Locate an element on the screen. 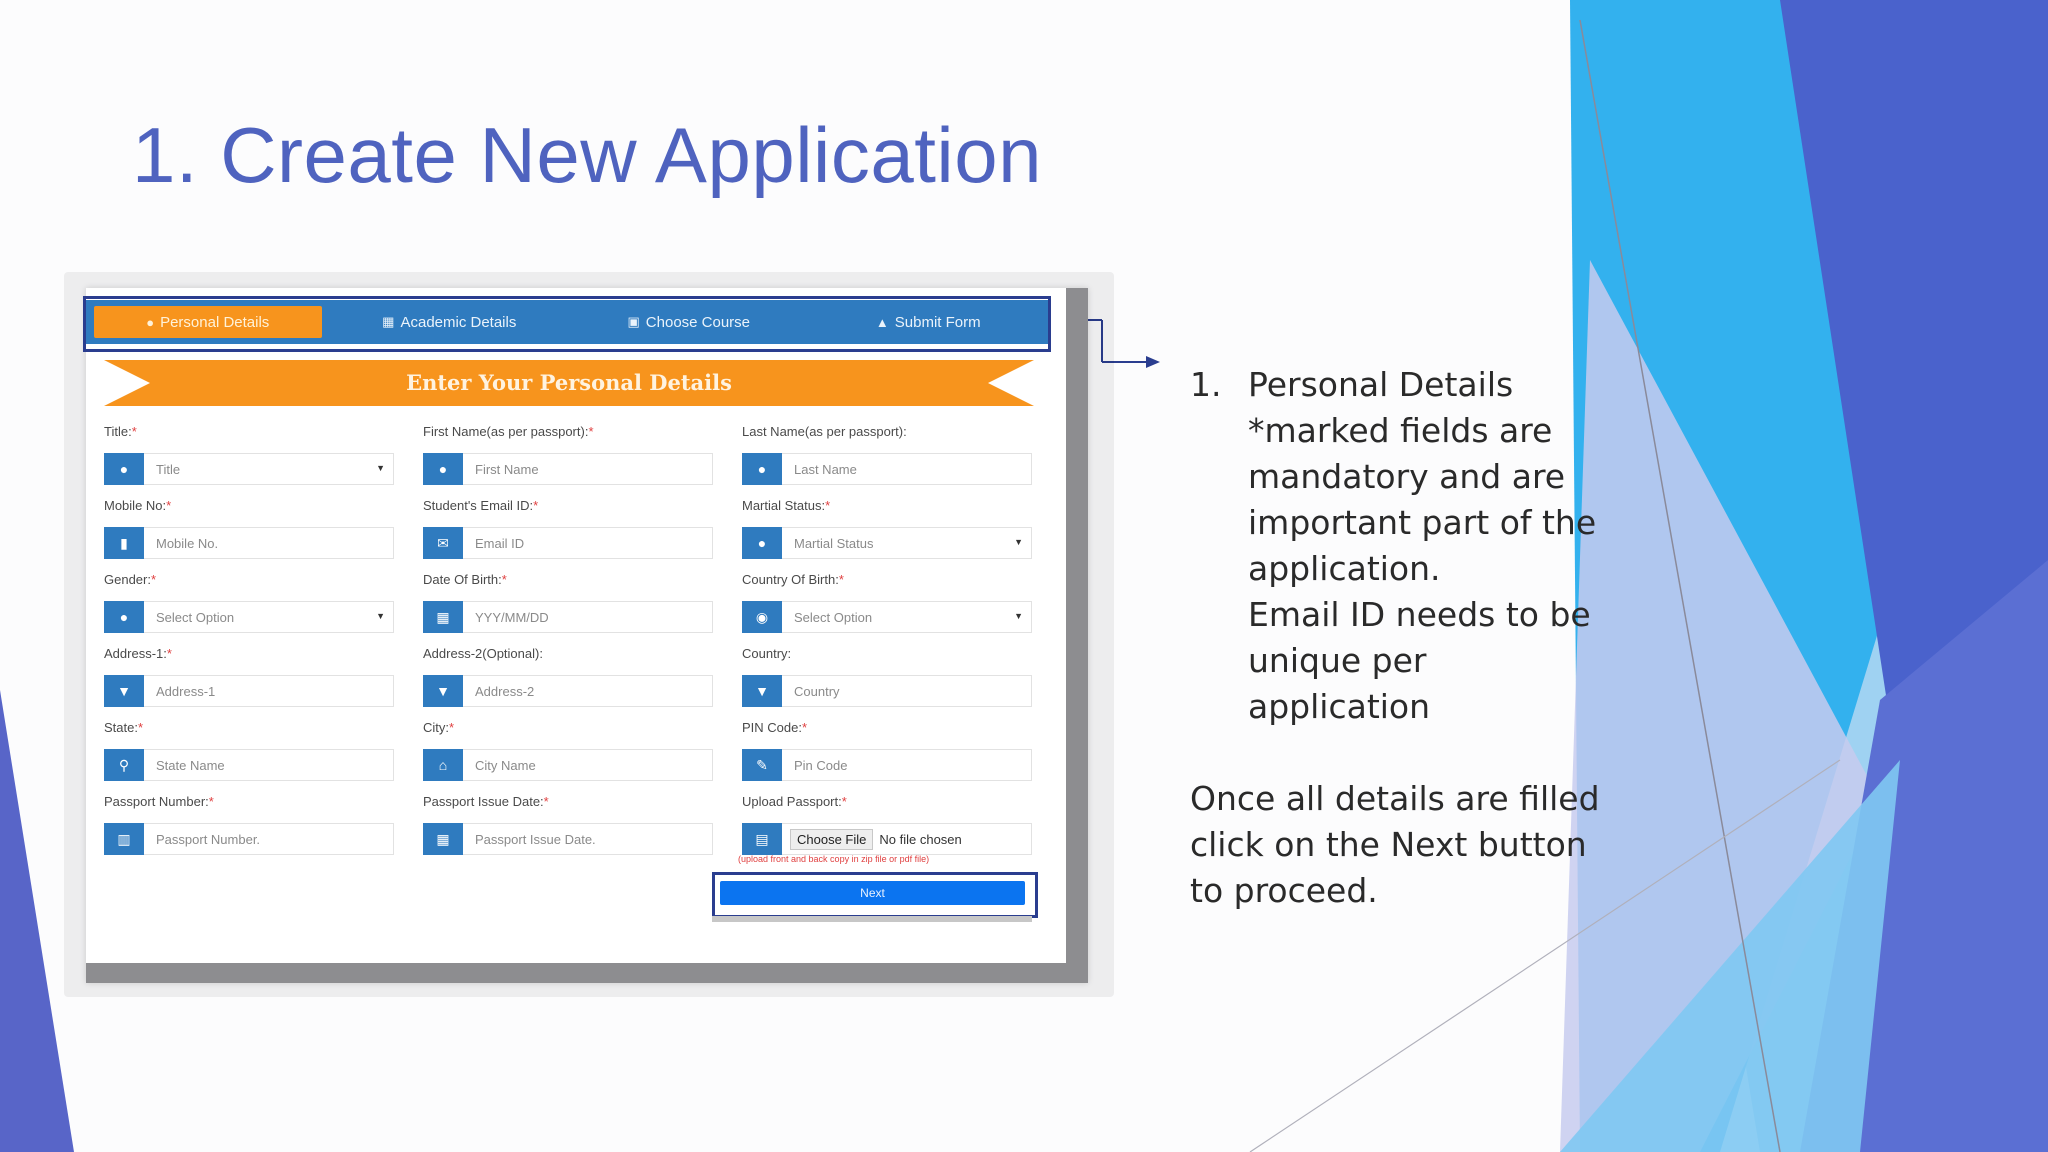 This screenshot has height=1152, width=2048. placeholder-text: First Name is located at coordinates (507, 469).